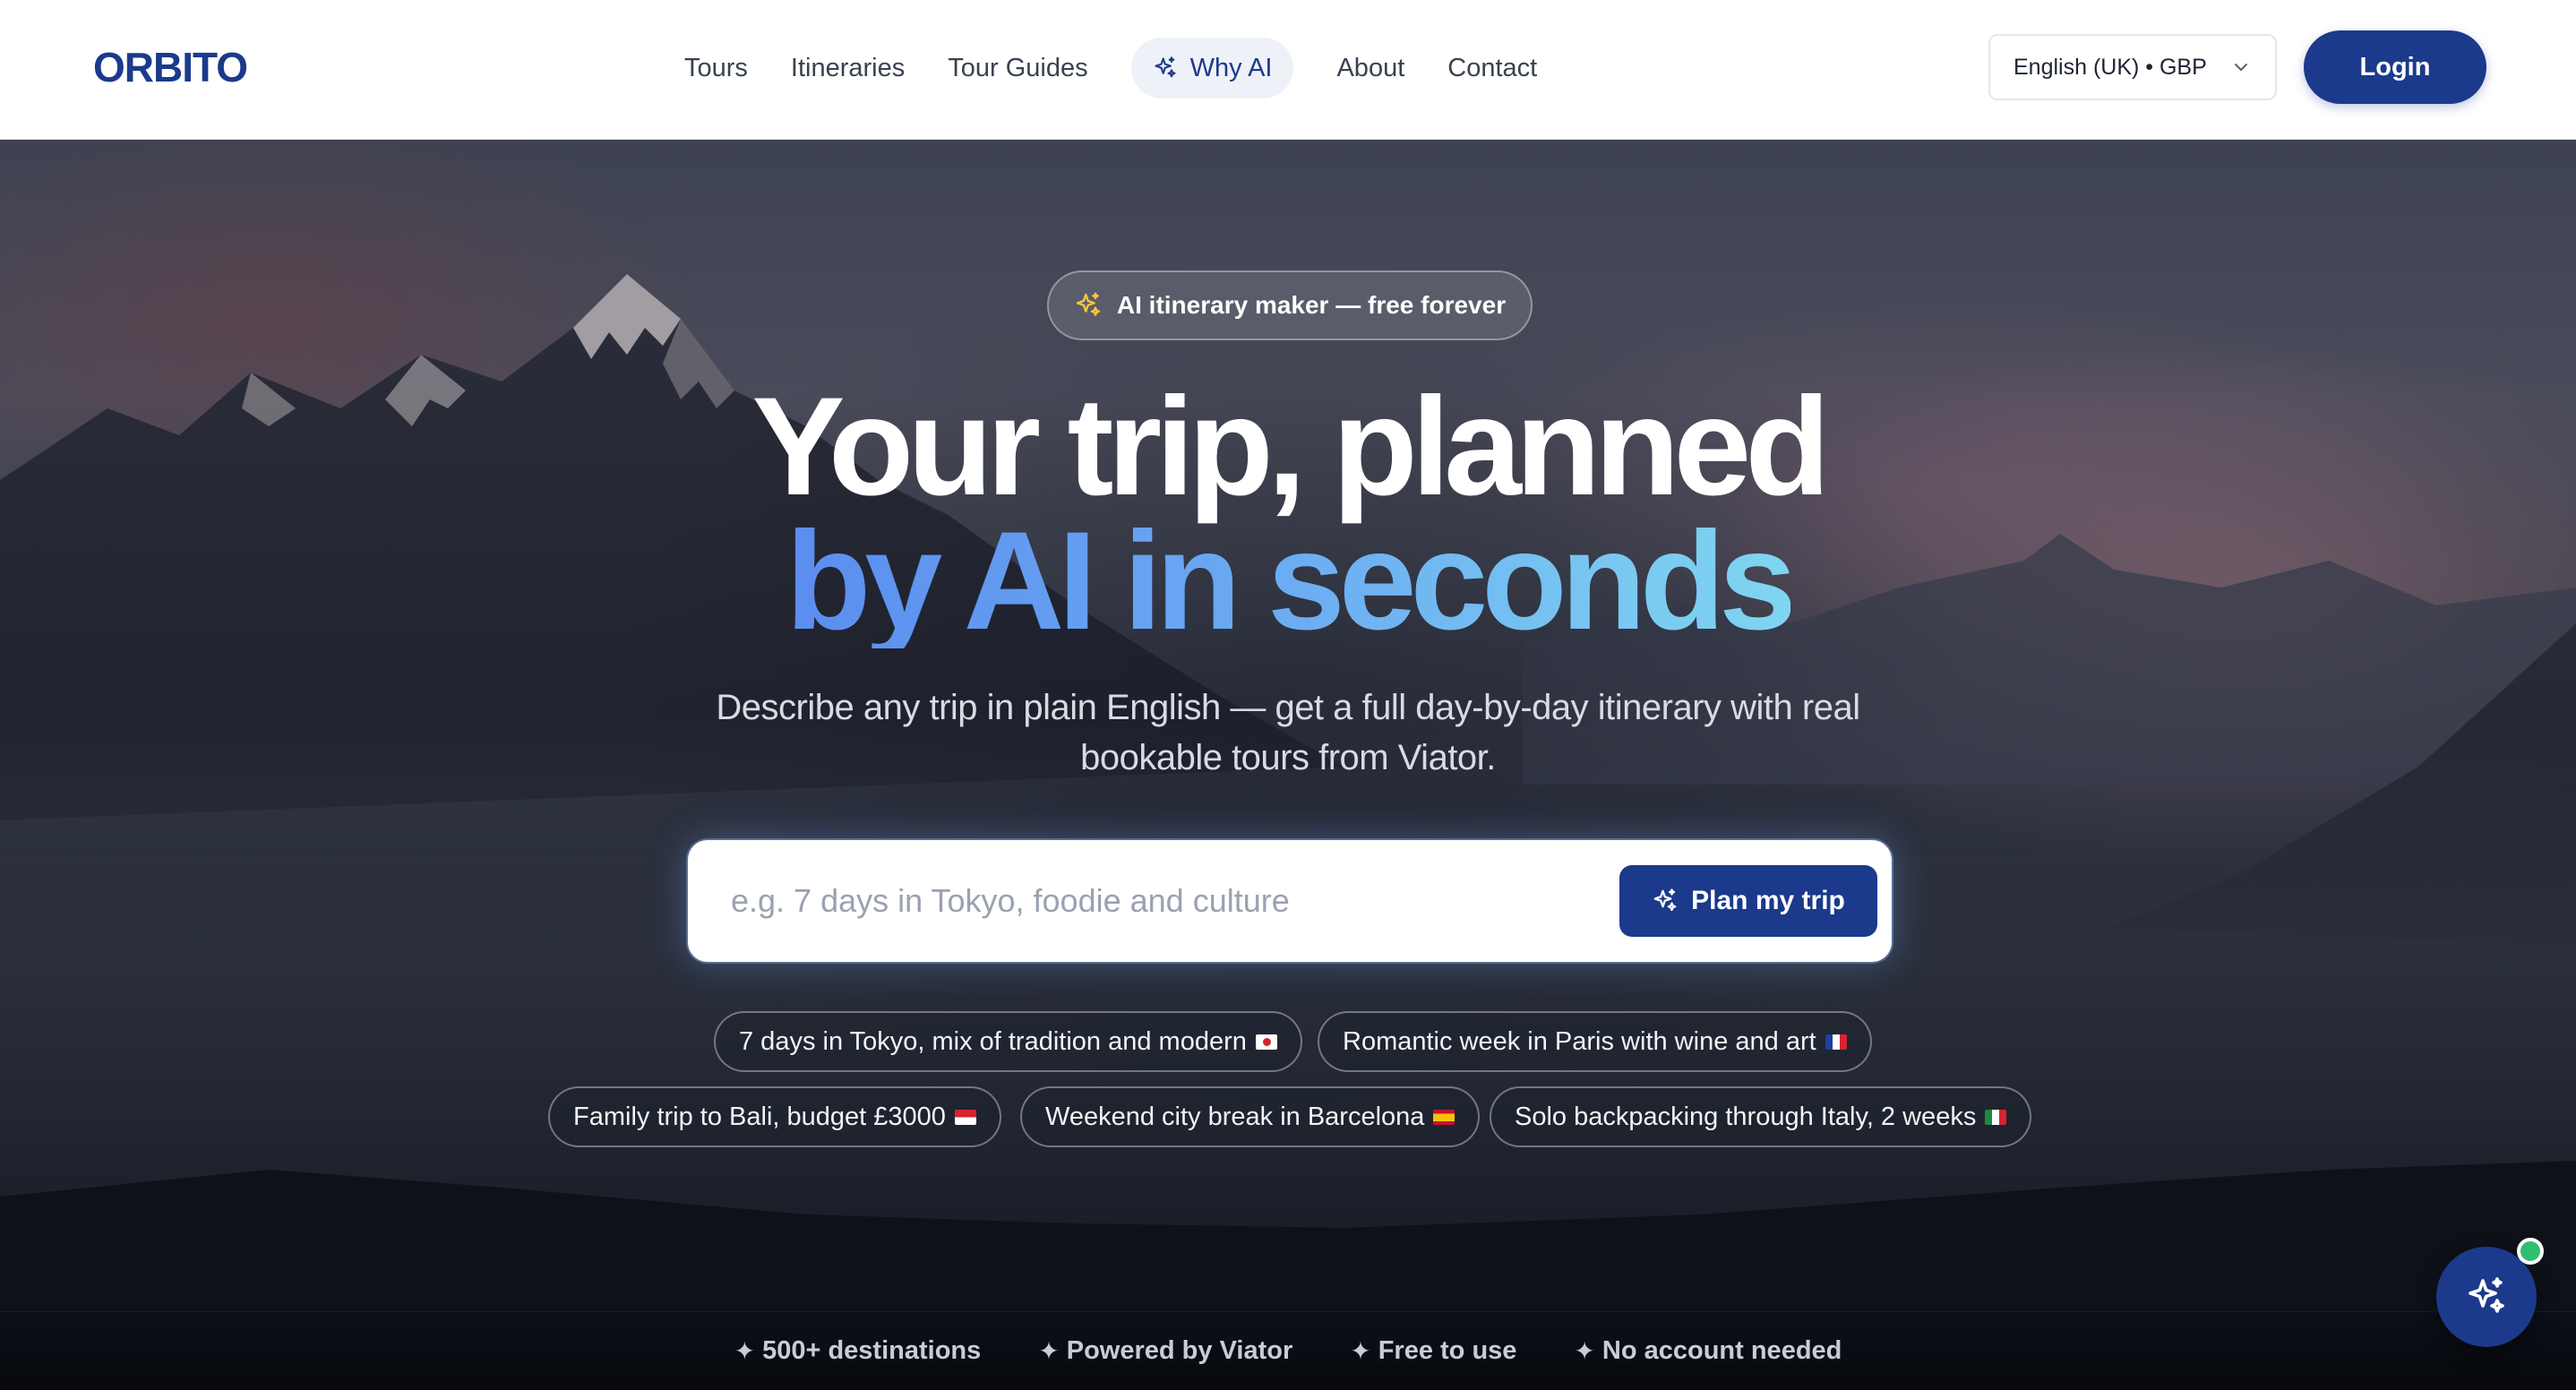  Describe the element at coordinates (716, 68) in the screenshot. I see `nav-tours: Tours` at that location.